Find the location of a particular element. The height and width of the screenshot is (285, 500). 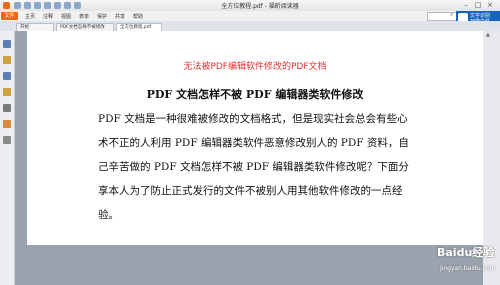

left-navigation-panel is located at coordinates (7, 158).